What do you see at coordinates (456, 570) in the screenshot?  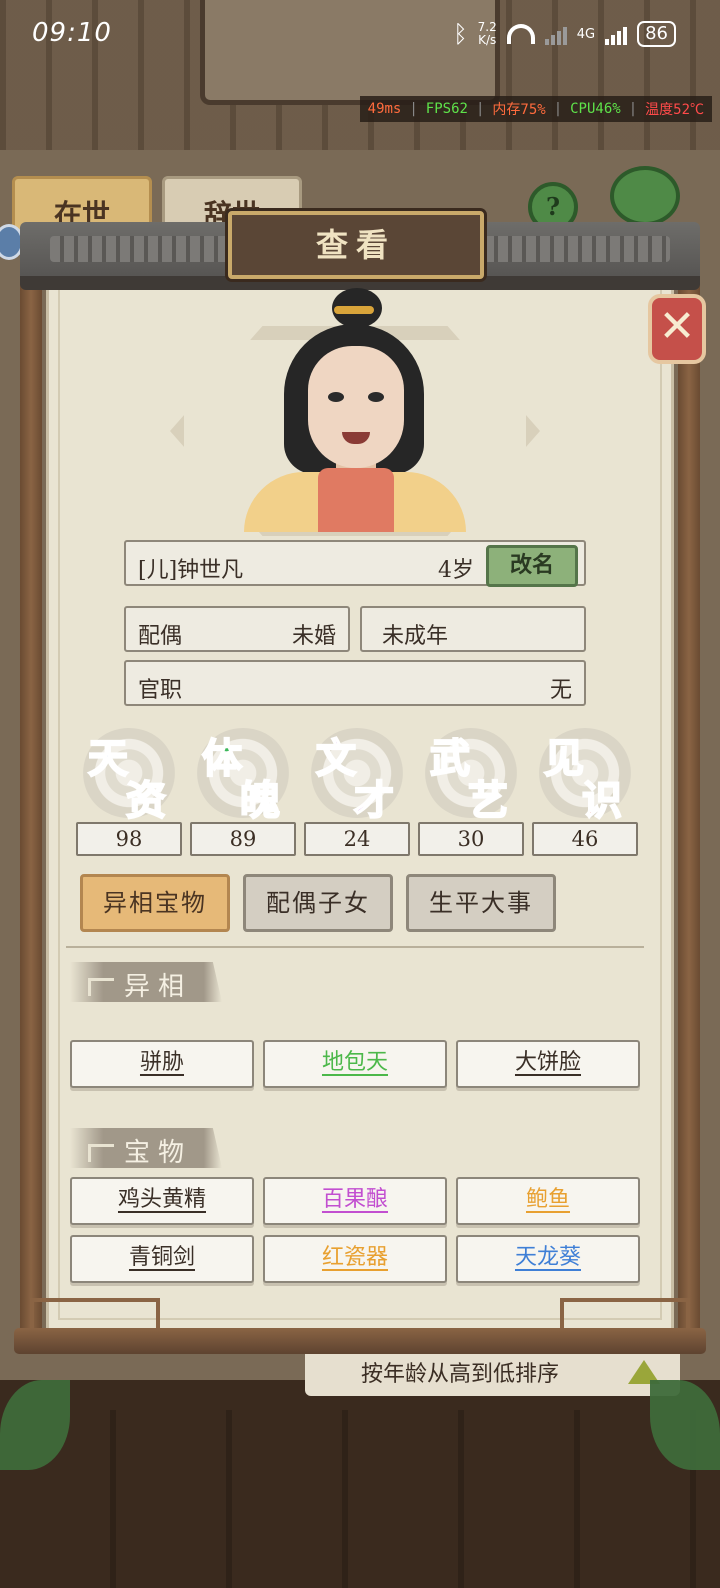 I see `character-age: 4岁` at bounding box center [456, 570].